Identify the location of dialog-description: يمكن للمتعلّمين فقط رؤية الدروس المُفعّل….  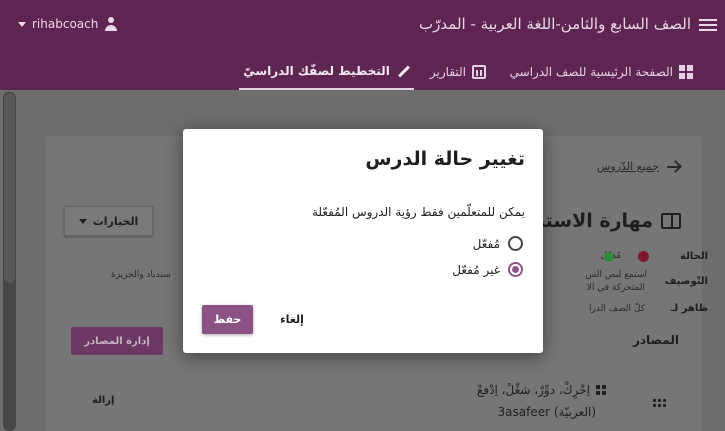
(418, 212).